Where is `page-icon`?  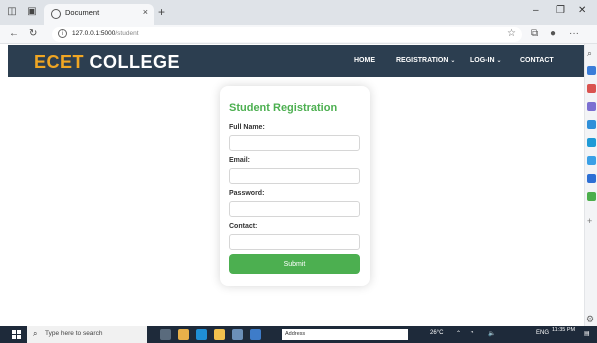
page-icon is located at coordinates (56, 14).